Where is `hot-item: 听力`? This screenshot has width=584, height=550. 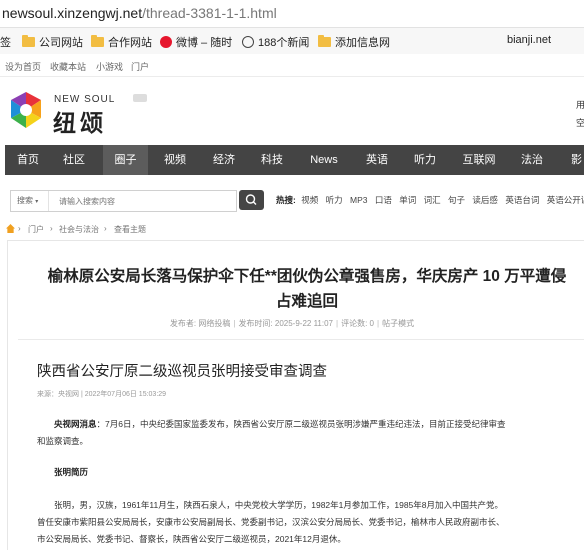
hot-item: 听力 is located at coordinates (334, 200).